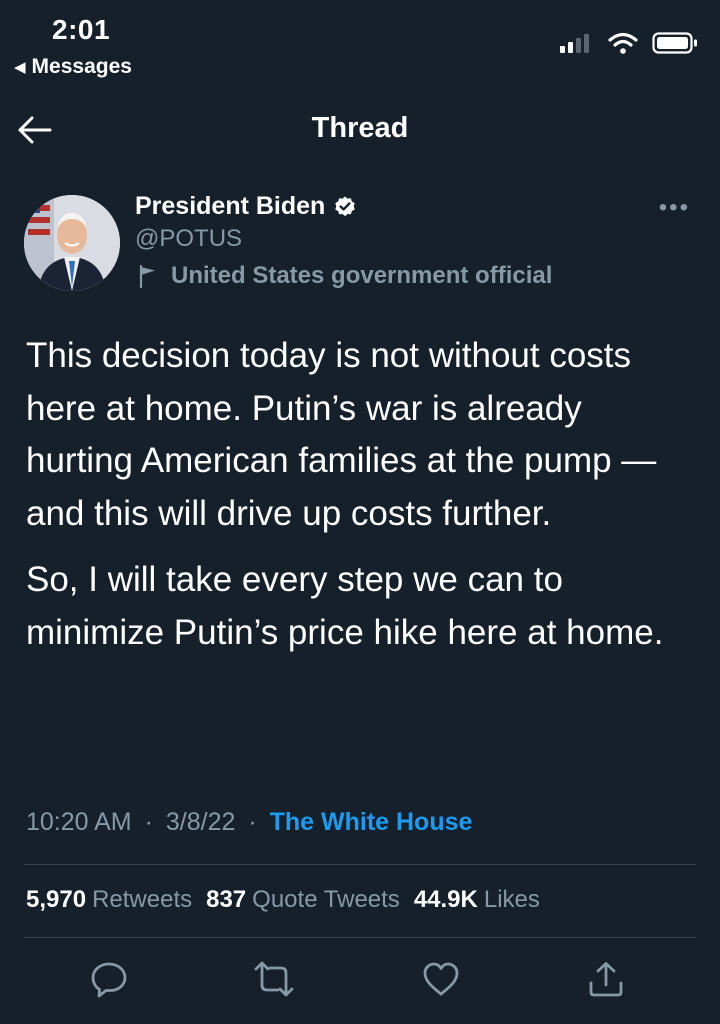 The image size is (720, 1024). I want to click on retweet-icon, so click(274, 979).